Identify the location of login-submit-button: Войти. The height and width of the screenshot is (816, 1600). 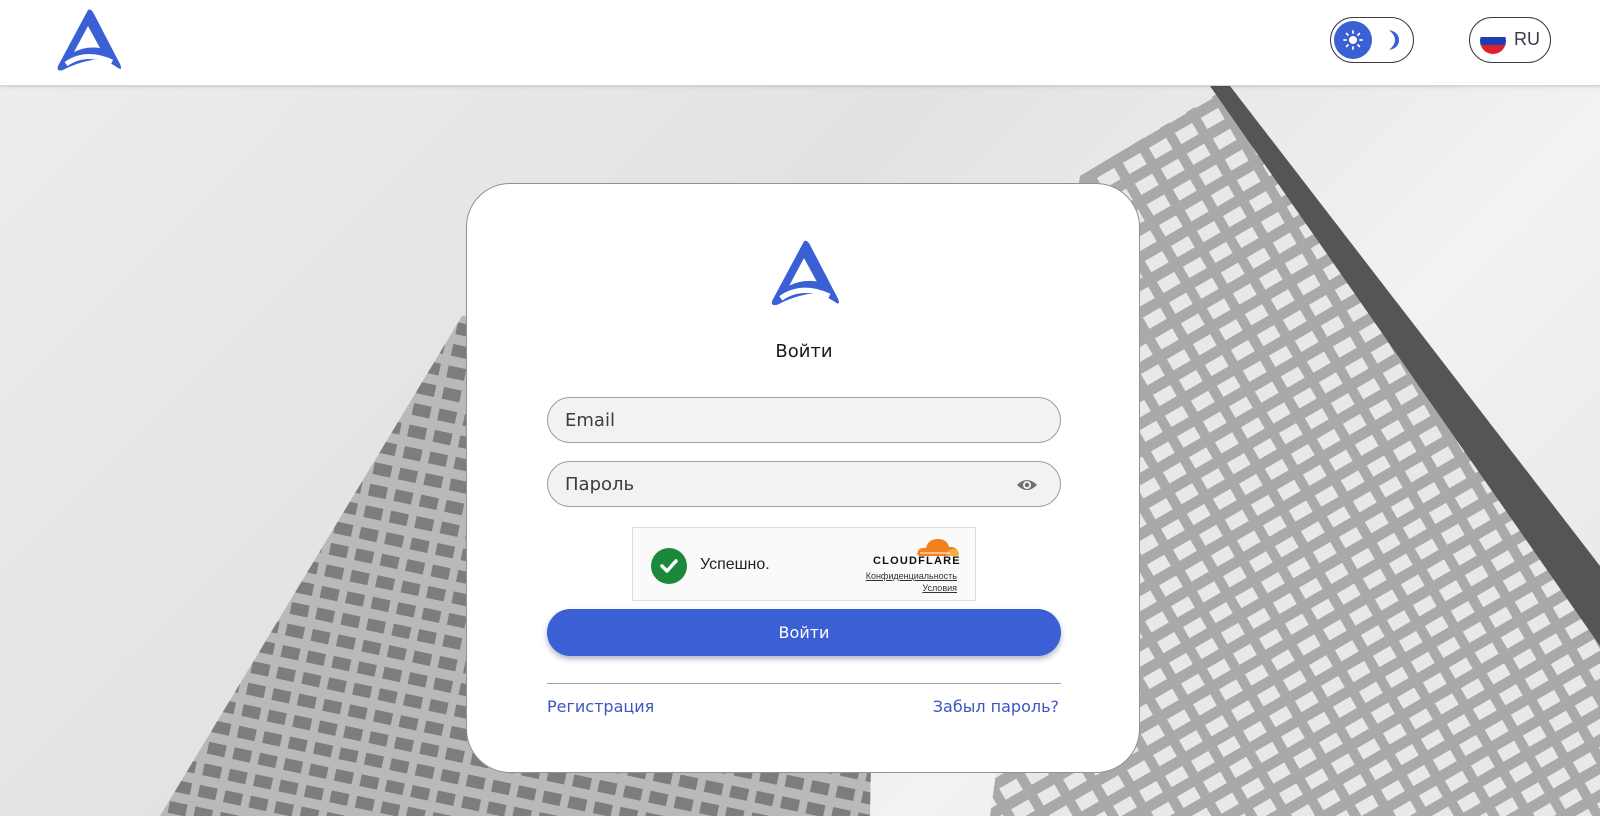
(804, 632).